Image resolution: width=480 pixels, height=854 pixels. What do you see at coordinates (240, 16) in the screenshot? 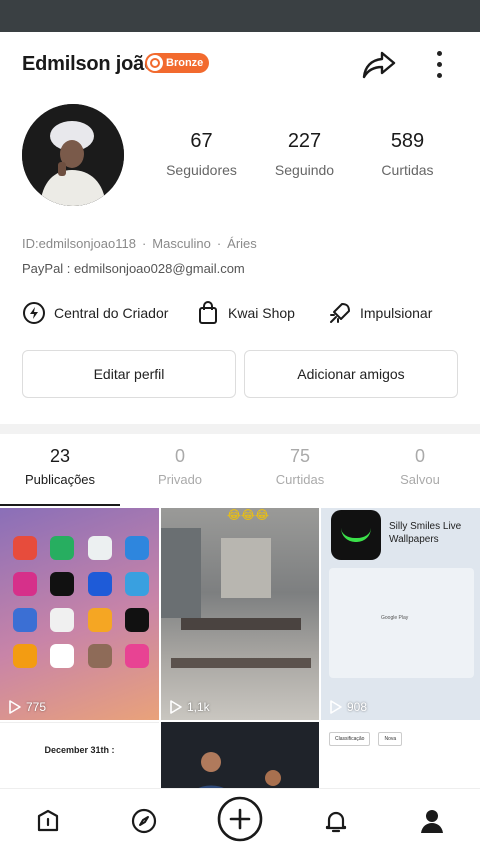
I see `status-bar` at bounding box center [240, 16].